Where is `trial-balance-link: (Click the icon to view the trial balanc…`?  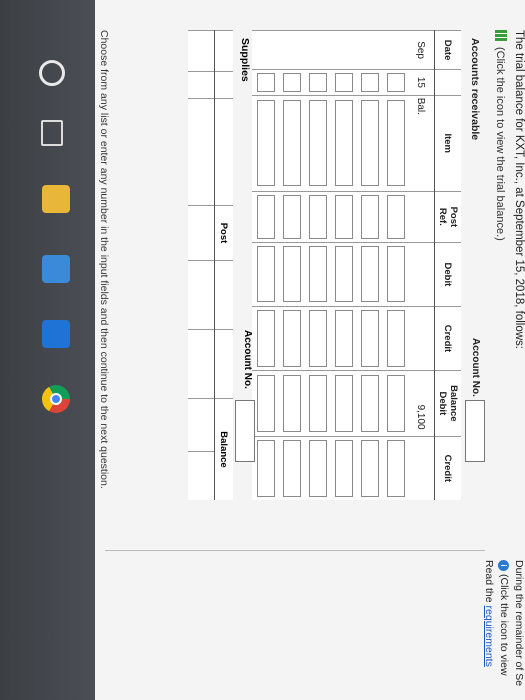
trial-balance-link: (Click the icon to view the trial balanc… is located at coordinates (500, 135).